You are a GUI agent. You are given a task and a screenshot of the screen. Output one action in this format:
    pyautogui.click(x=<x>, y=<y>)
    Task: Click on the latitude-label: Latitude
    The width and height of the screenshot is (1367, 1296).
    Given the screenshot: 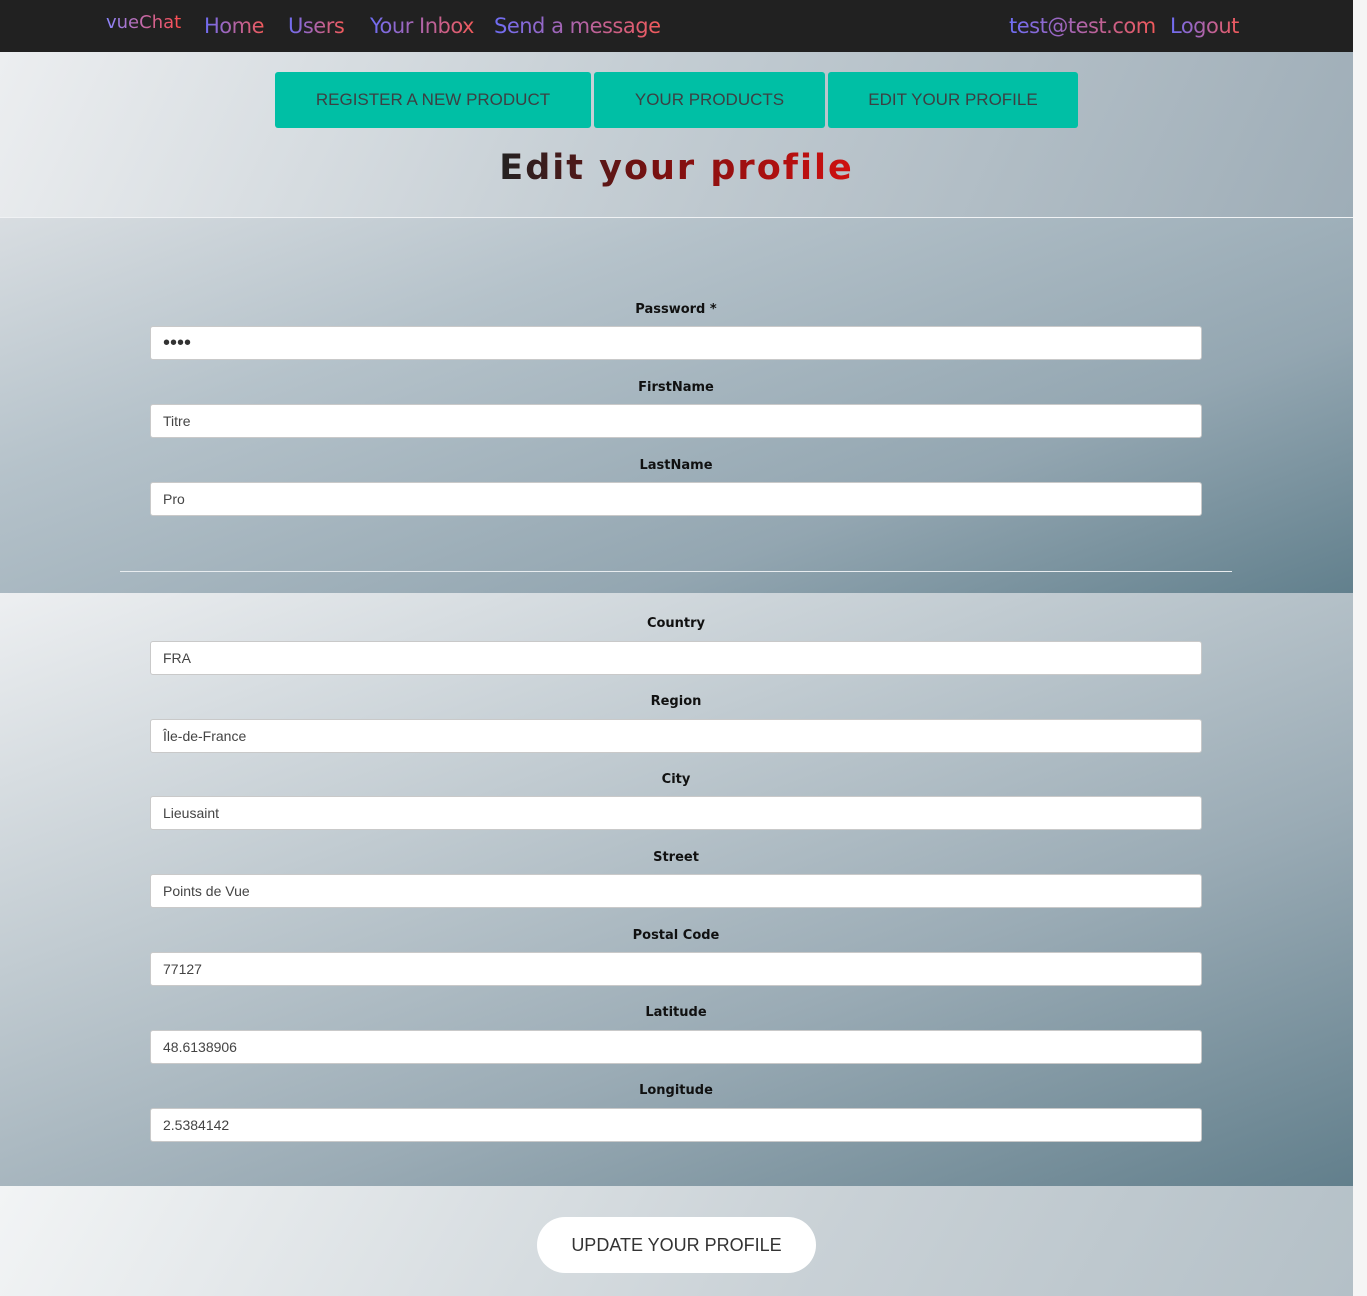 What is the action you would take?
    pyautogui.click(x=676, y=1012)
    